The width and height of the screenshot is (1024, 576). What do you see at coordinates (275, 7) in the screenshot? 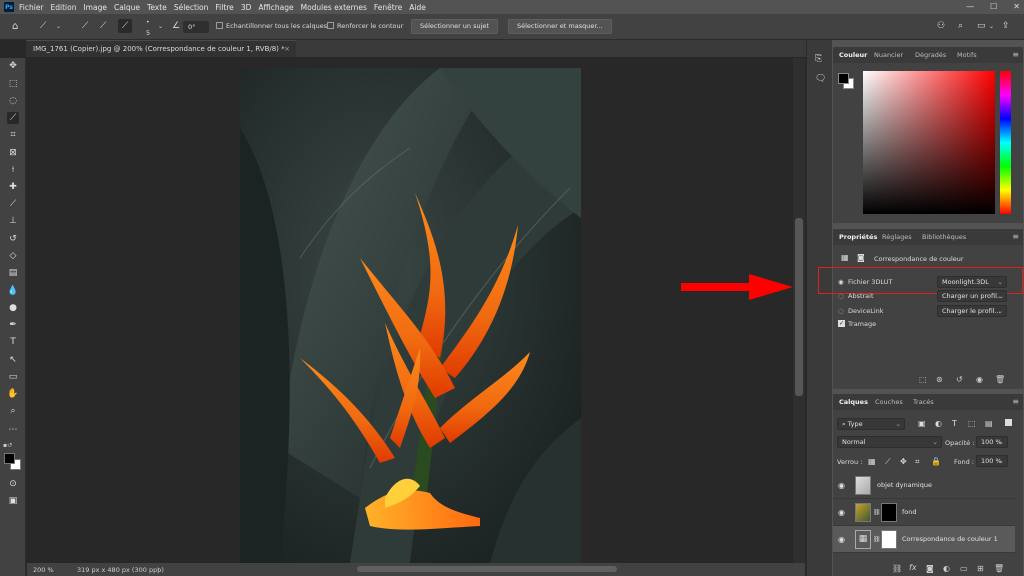
I see `menu-affichage: Affichage` at bounding box center [275, 7].